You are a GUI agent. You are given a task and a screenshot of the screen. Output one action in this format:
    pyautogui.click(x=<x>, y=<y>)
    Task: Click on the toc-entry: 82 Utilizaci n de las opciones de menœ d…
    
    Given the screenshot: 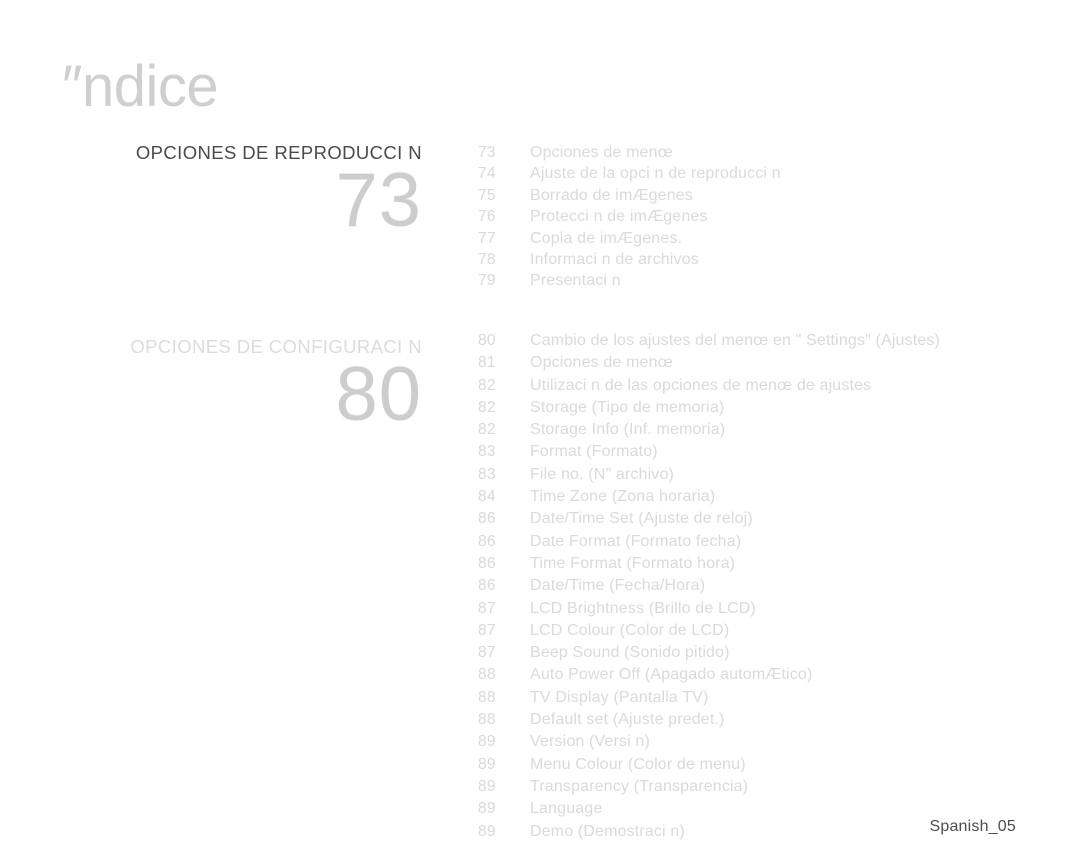 What is the action you would take?
    pyautogui.click(x=769, y=388)
    